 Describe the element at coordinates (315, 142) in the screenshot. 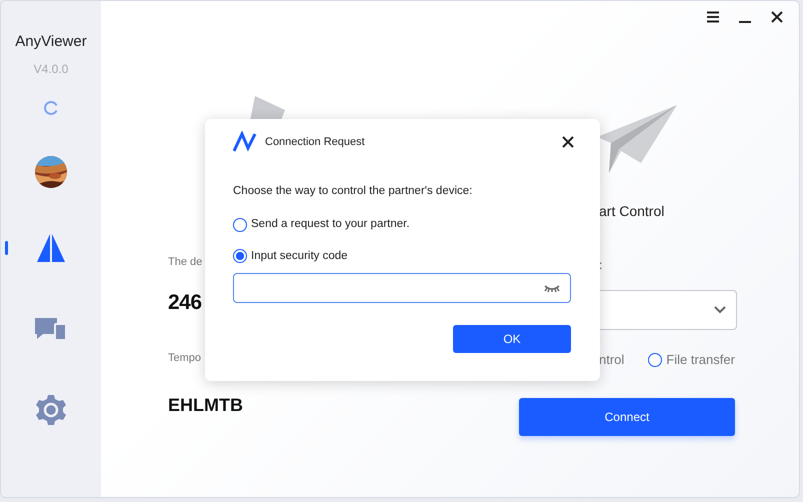

I see `dialog-title: Connection Request` at that location.